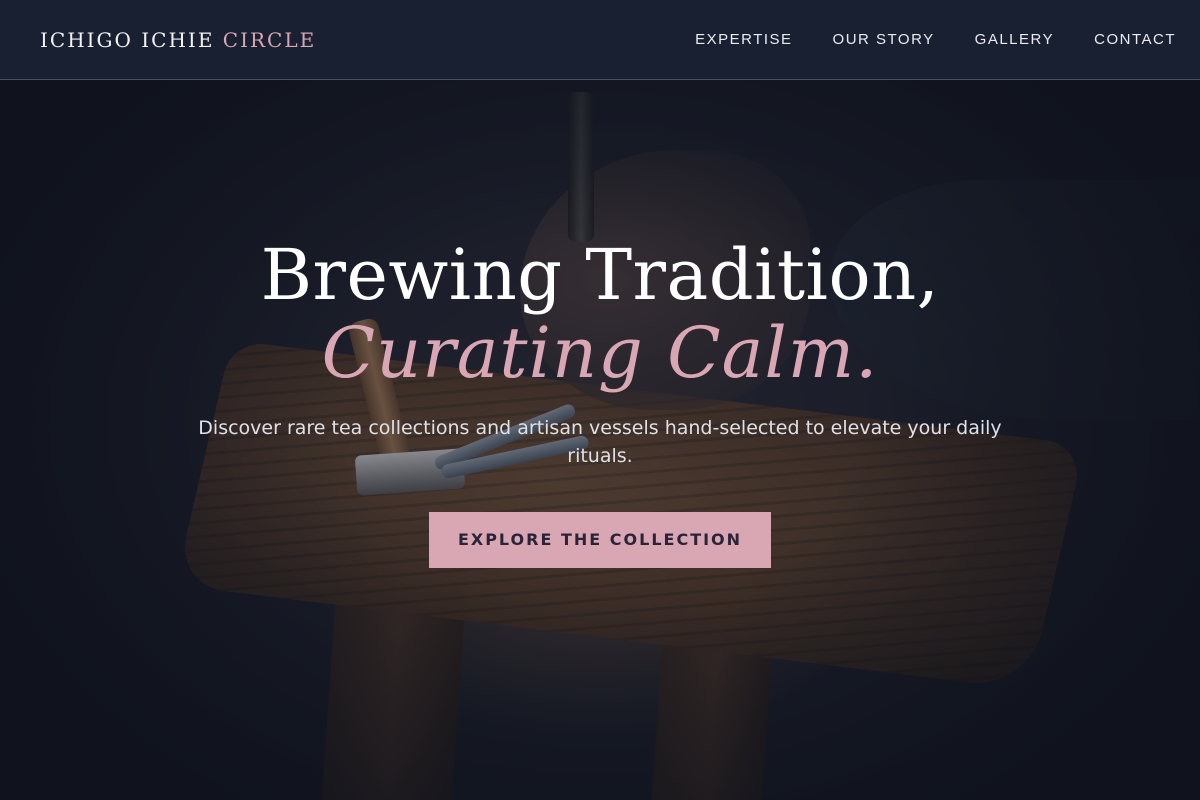  What do you see at coordinates (269, 39) in the screenshot?
I see `logo-accent-text: CIRCLE` at bounding box center [269, 39].